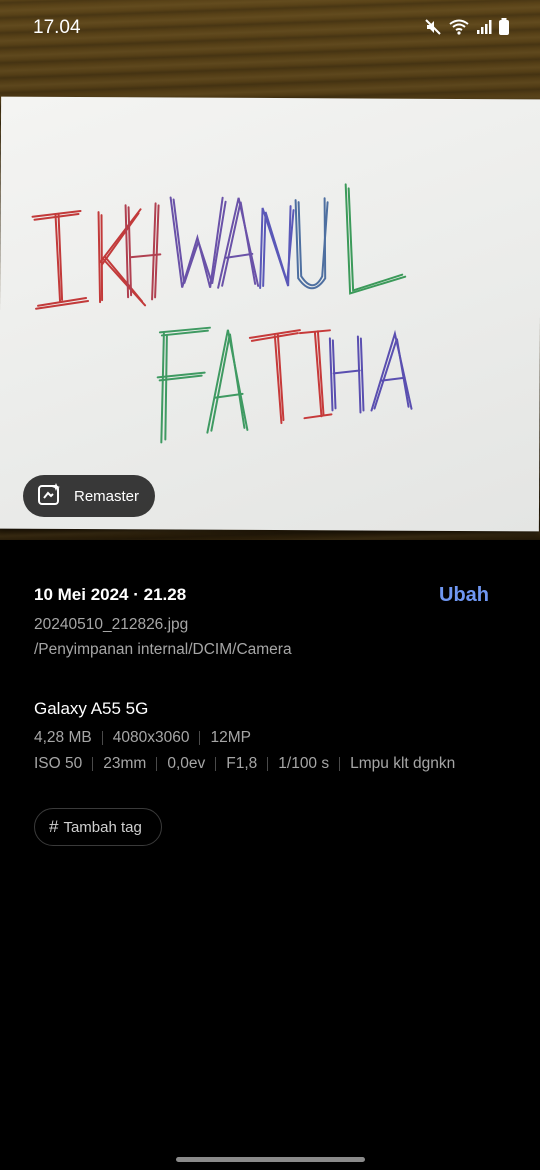 This screenshot has width=540, height=1170. I want to click on letter-A3, so click(391, 370).